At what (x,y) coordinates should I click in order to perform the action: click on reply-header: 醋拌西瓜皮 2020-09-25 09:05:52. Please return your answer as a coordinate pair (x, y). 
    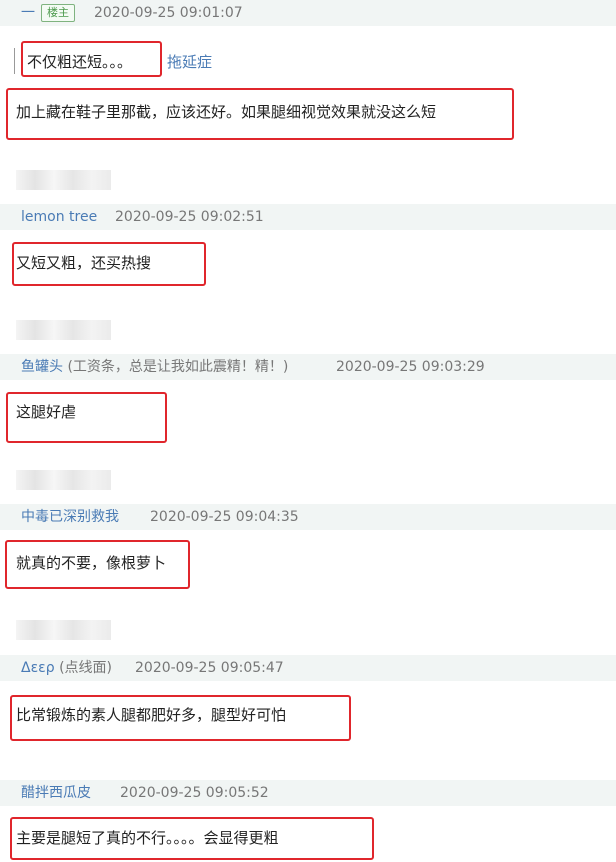
    Looking at the image, I should click on (308, 793).